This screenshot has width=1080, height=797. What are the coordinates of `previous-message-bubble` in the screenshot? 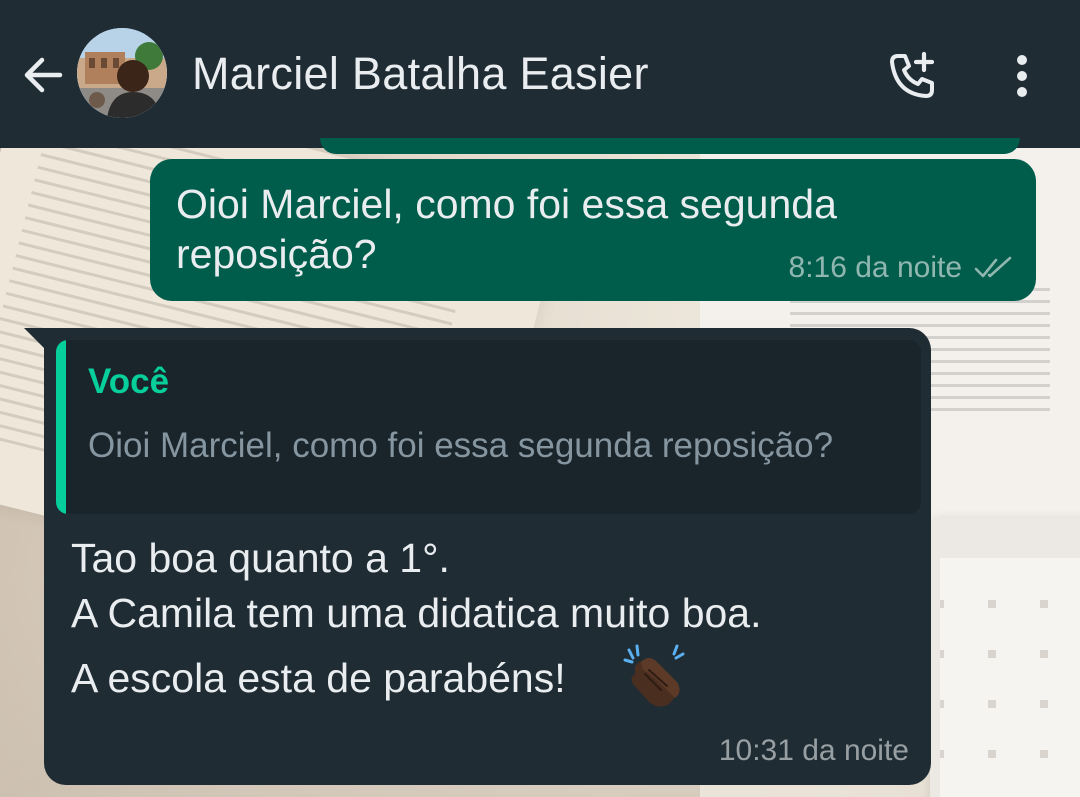 It's located at (670, 146).